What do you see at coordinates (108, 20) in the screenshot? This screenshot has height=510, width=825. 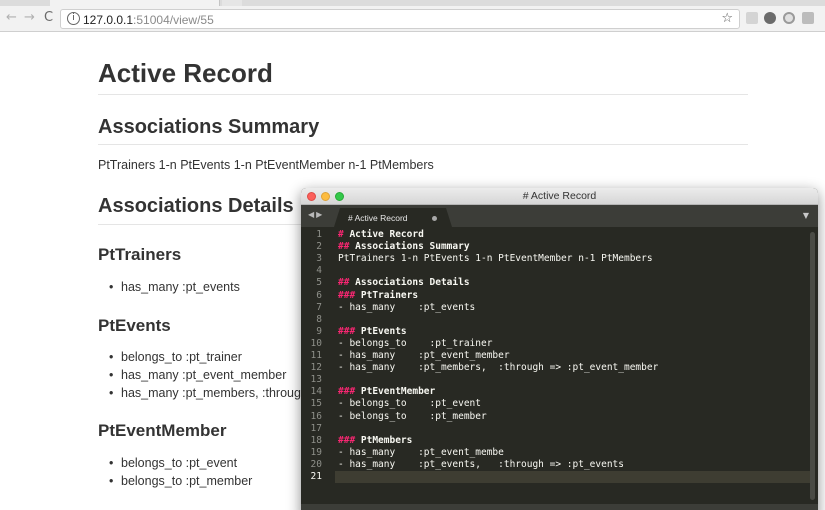 I see `url-host: 127.0.0.1` at bounding box center [108, 20].